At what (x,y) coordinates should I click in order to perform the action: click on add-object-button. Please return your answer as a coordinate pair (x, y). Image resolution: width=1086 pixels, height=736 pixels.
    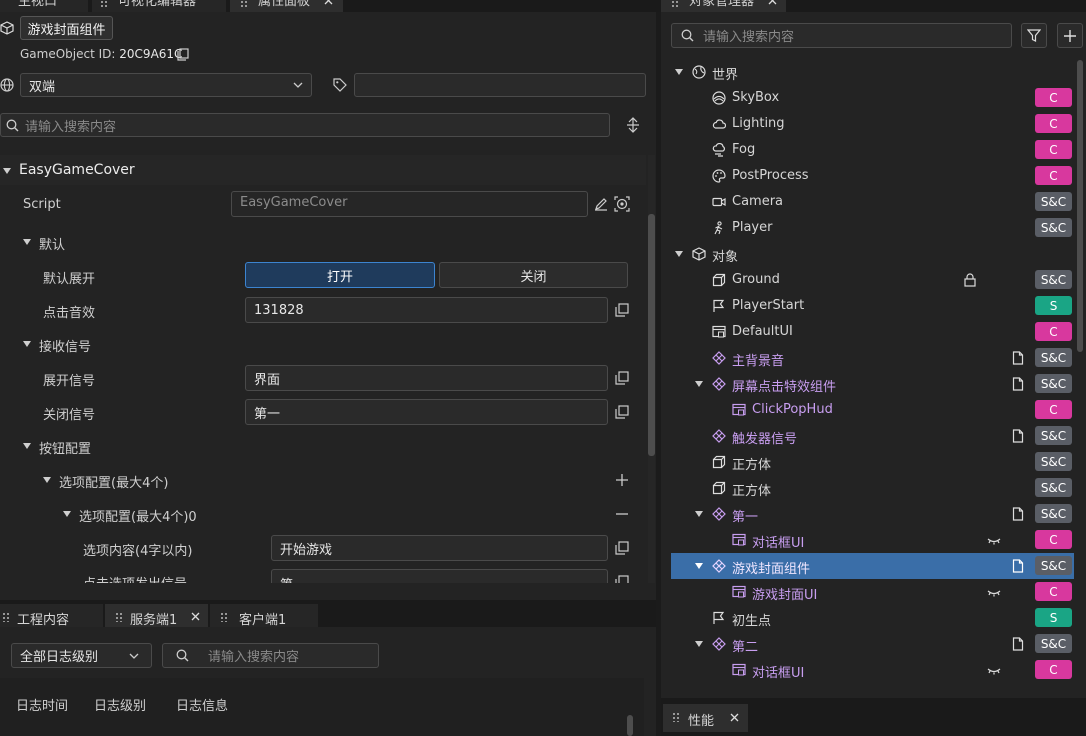
    Looking at the image, I should click on (1070, 35).